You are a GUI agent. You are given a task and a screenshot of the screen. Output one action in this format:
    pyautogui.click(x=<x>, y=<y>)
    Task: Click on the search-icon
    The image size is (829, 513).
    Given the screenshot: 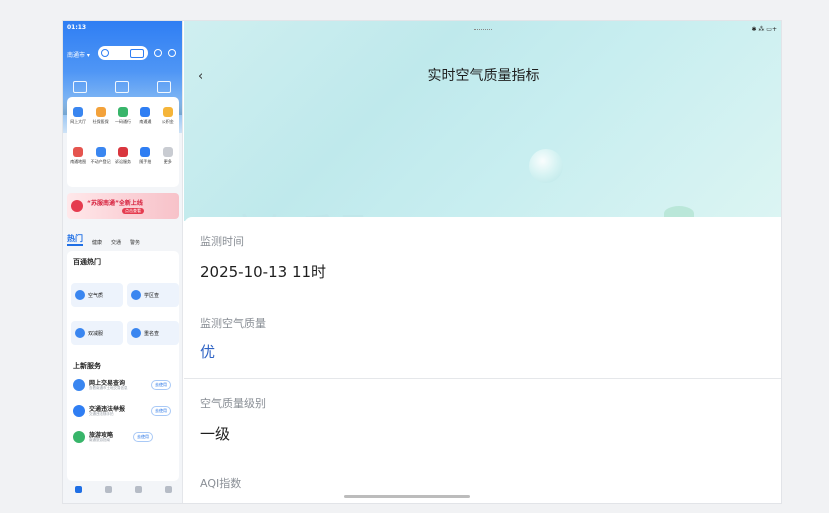 What is the action you would take?
    pyautogui.click(x=105, y=53)
    